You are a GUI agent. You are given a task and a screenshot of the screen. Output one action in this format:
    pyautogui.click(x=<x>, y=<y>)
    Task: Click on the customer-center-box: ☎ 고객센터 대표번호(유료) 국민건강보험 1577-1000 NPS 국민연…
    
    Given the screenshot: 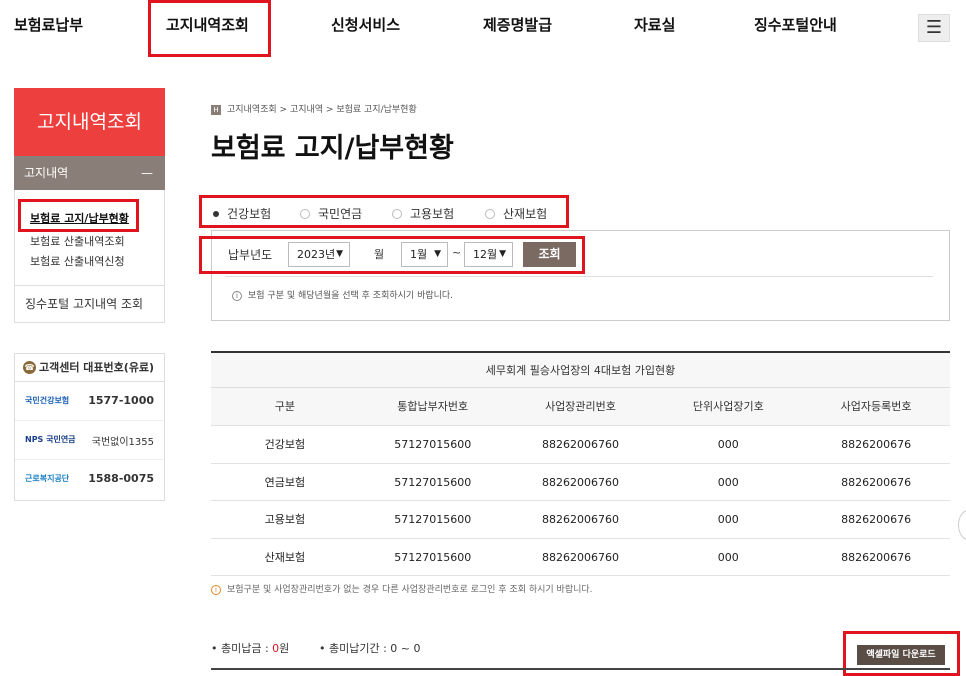 What is the action you would take?
    pyautogui.click(x=89, y=427)
    